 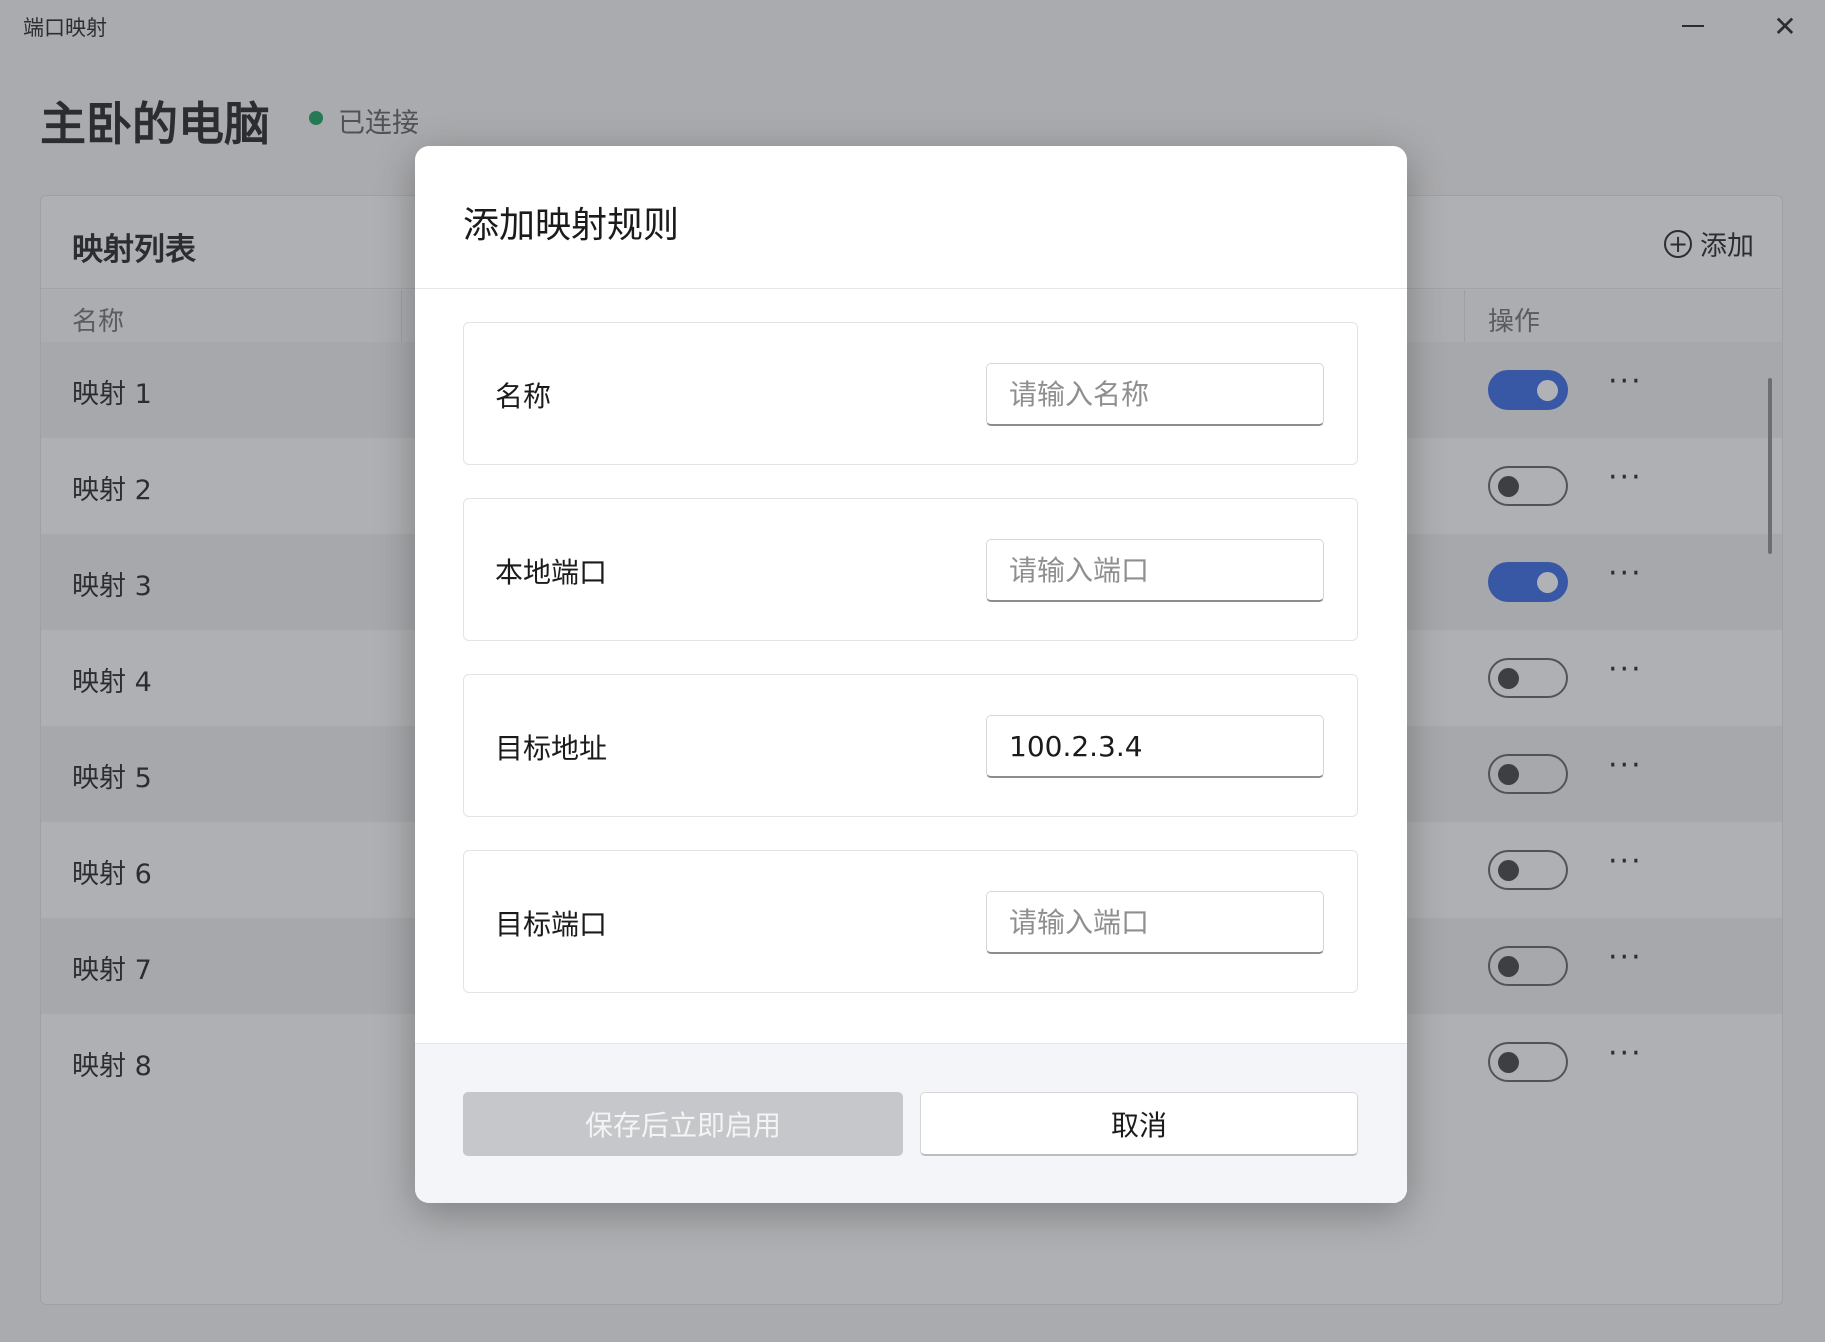 I want to click on field-label: 本地端口, so click(x=551, y=572).